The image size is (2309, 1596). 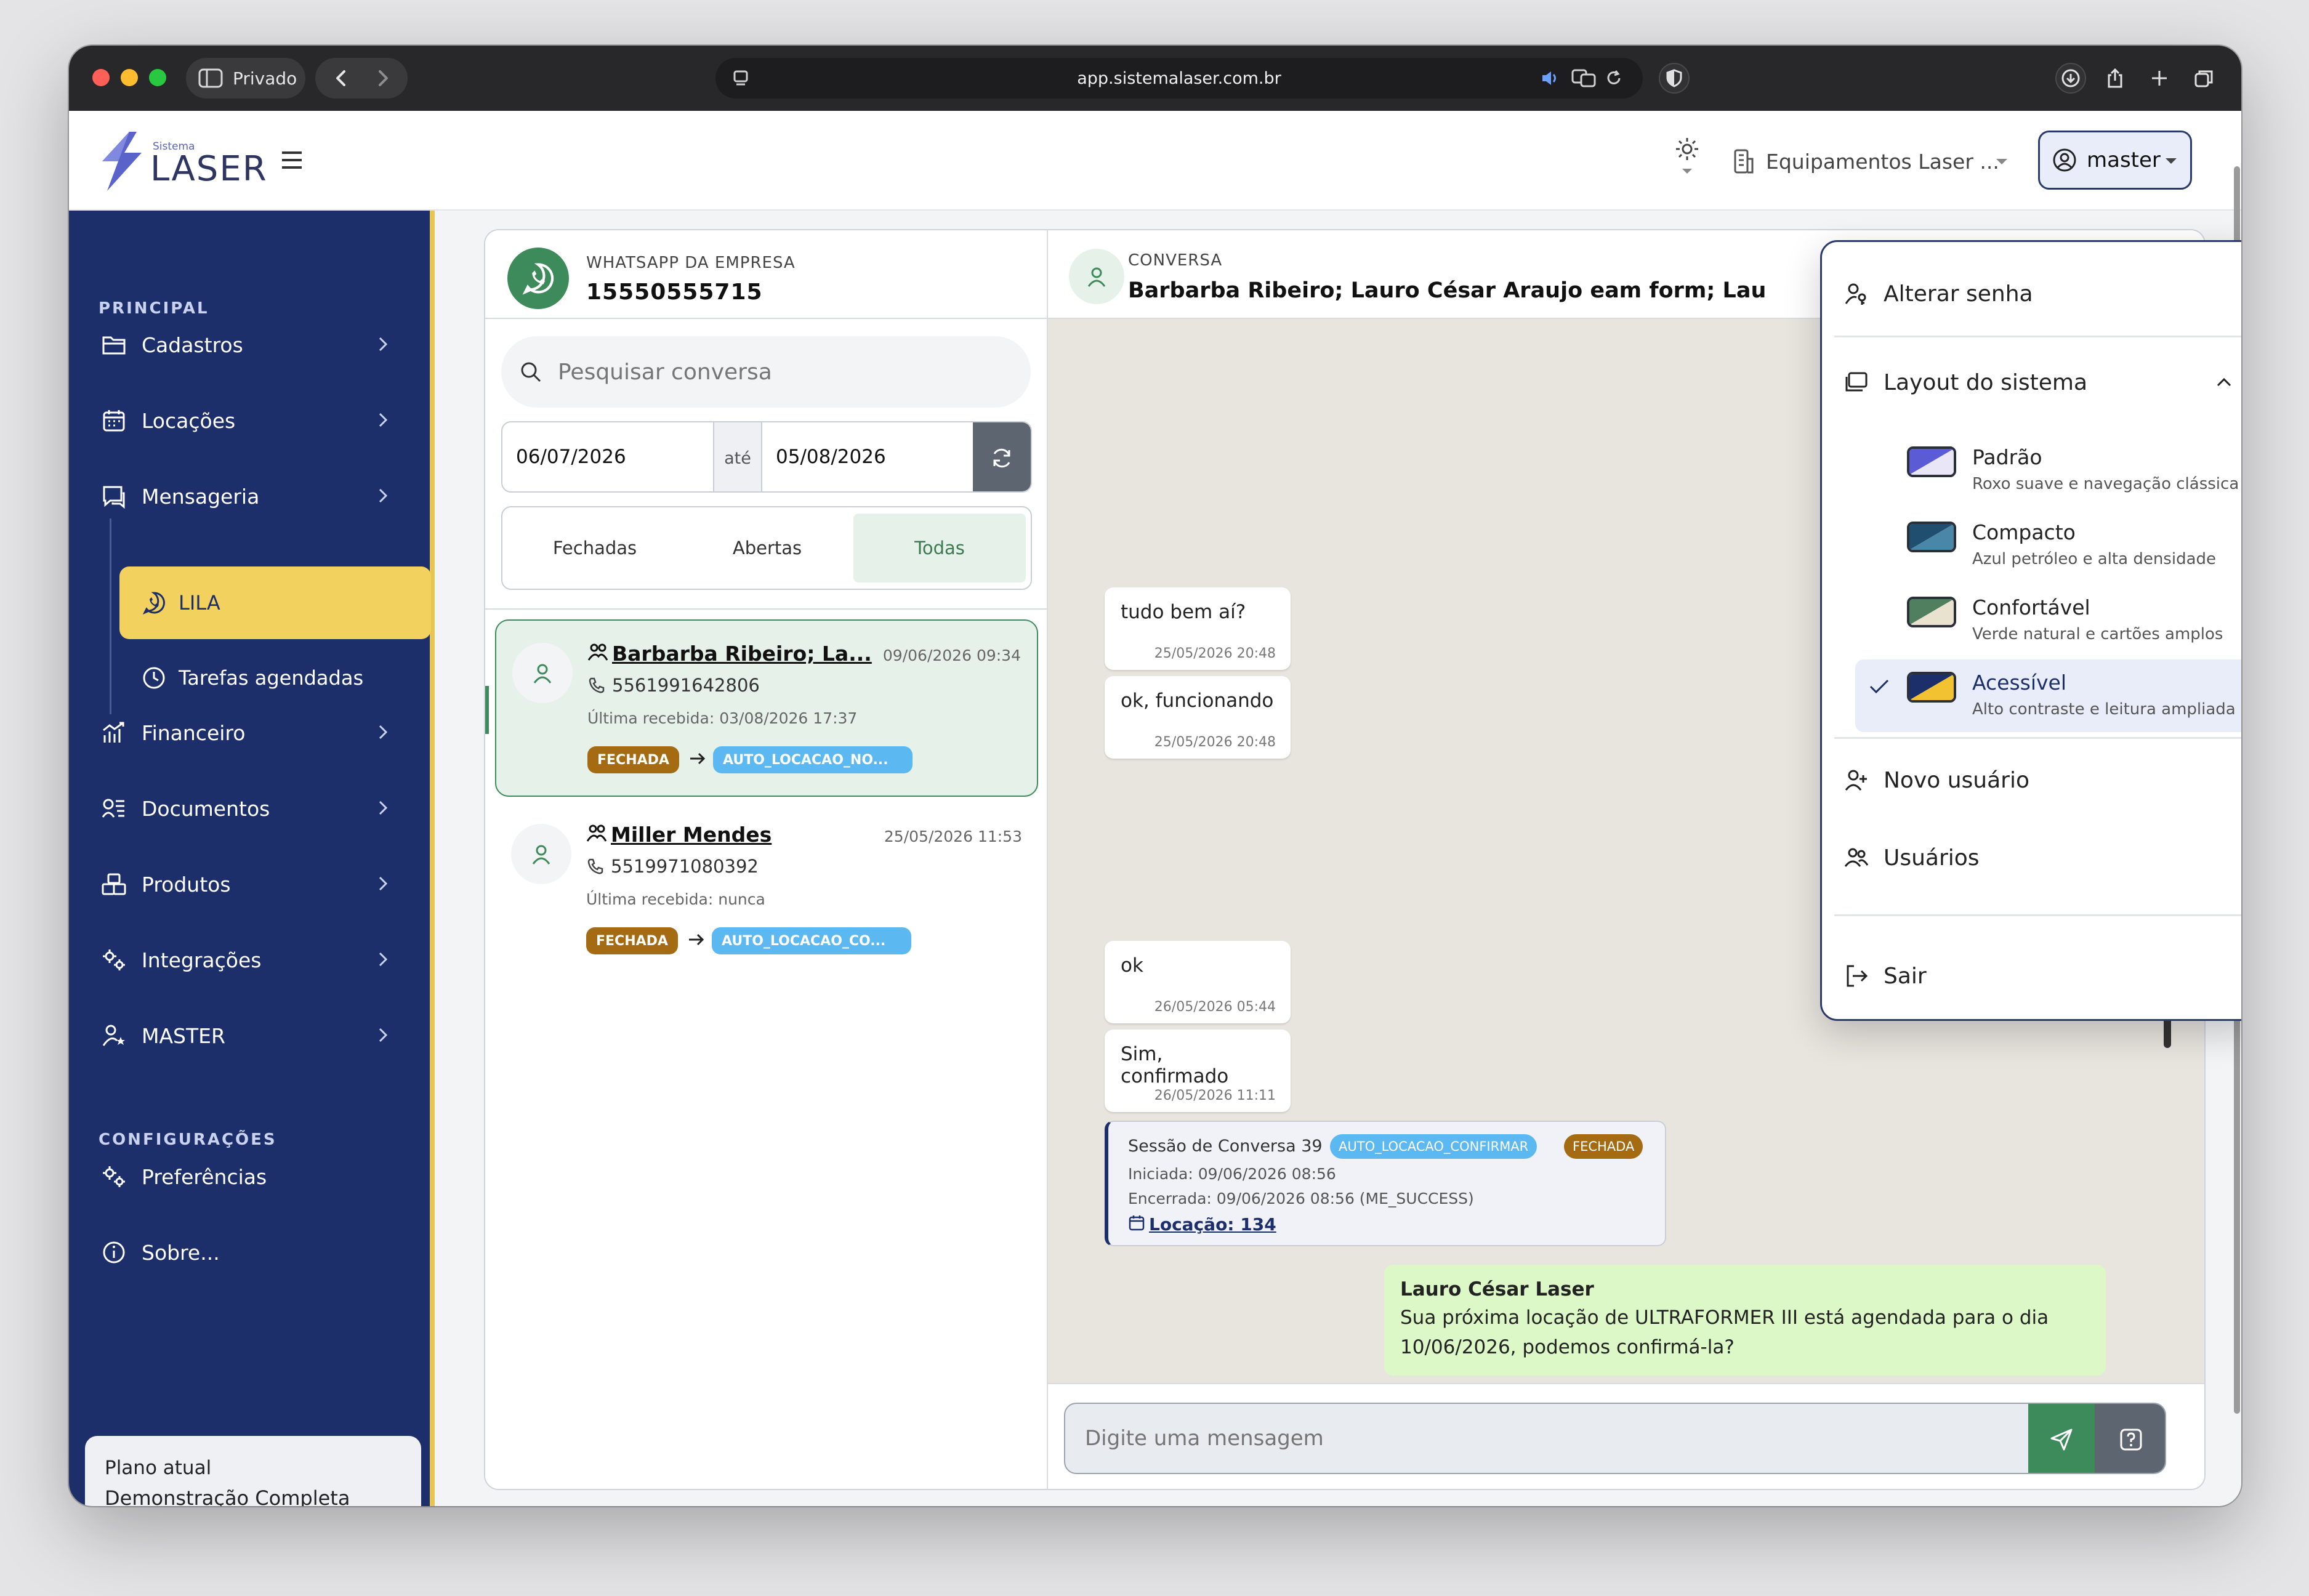 What do you see at coordinates (129, 77) in the screenshot?
I see `minimize-window-button` at bounding box center [129, 77].